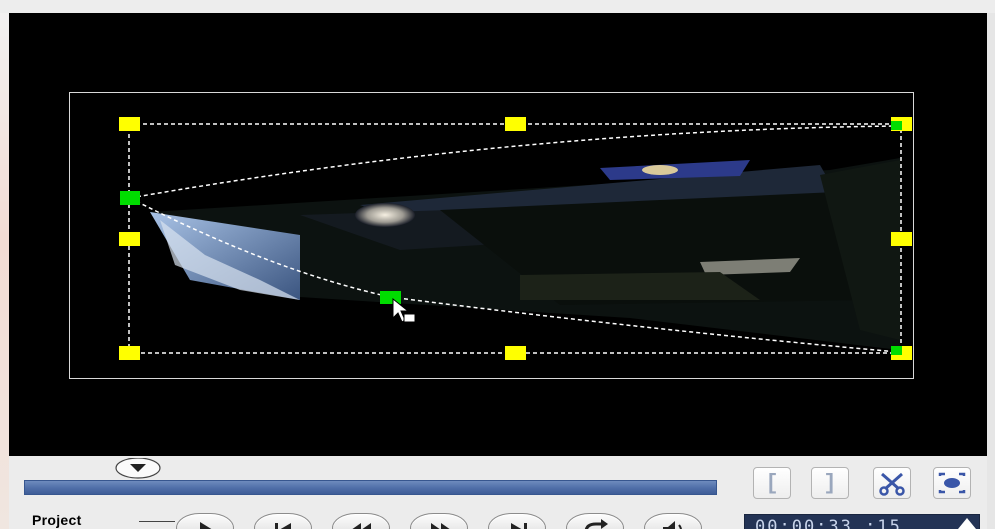 This screenshot has width=995, height=529. I want to click on play-button, so click(205, 521).